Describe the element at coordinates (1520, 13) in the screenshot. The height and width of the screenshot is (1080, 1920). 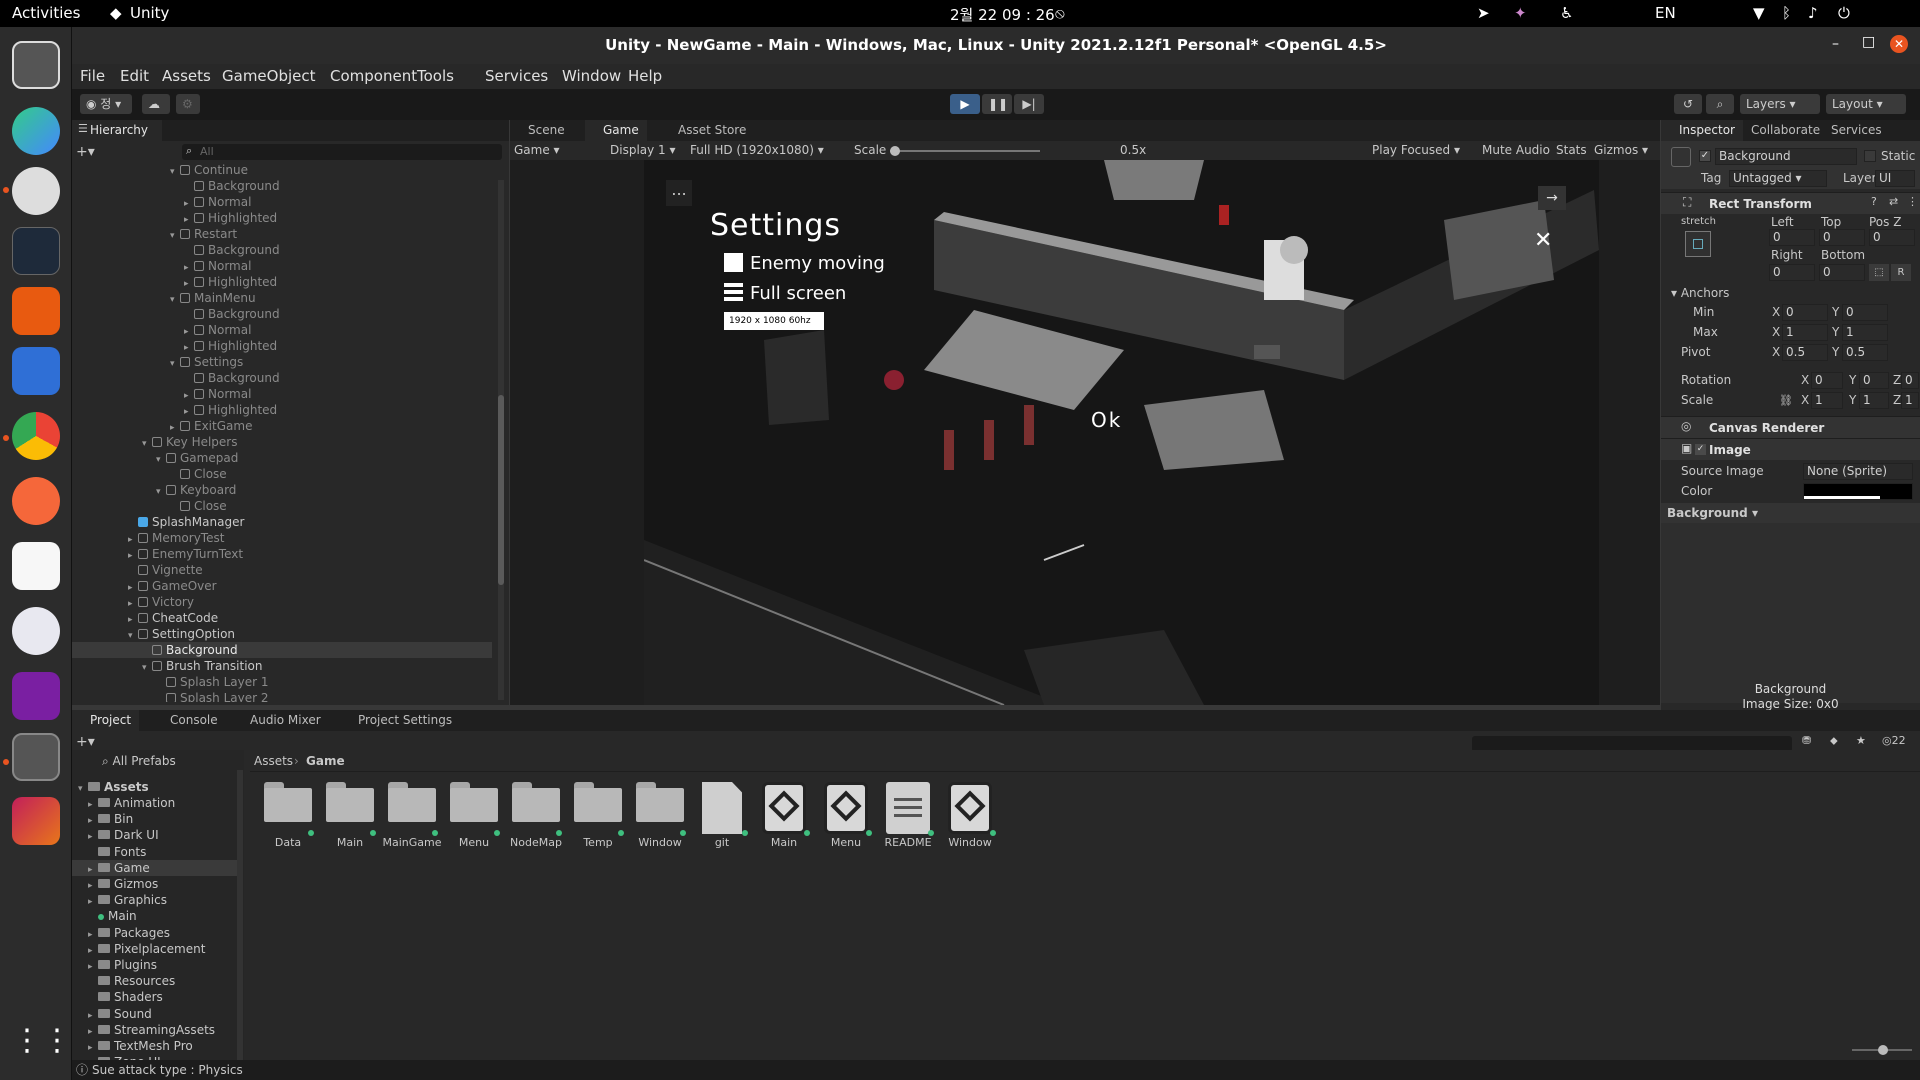
I see `color-picker-icon: ✦` at that location.